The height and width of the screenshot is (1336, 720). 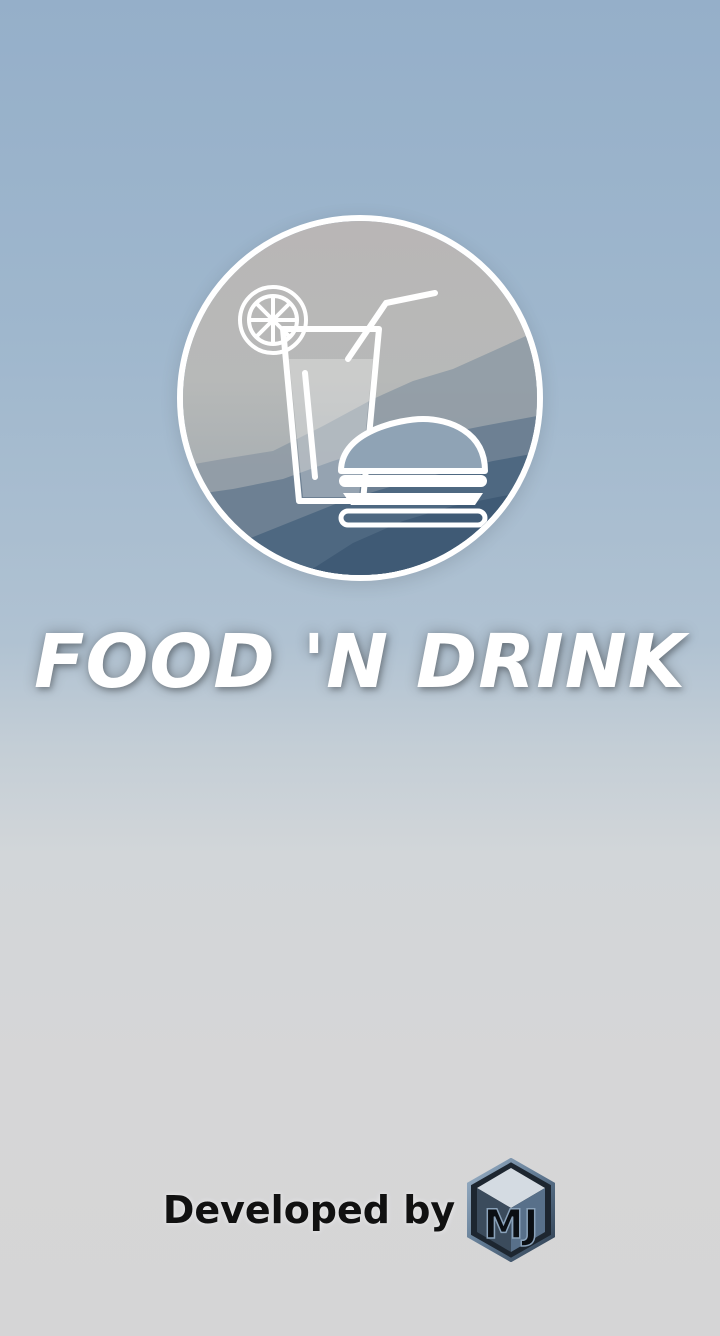 I want to click on drink-and-burger-icon, so click(x=360, y=398).